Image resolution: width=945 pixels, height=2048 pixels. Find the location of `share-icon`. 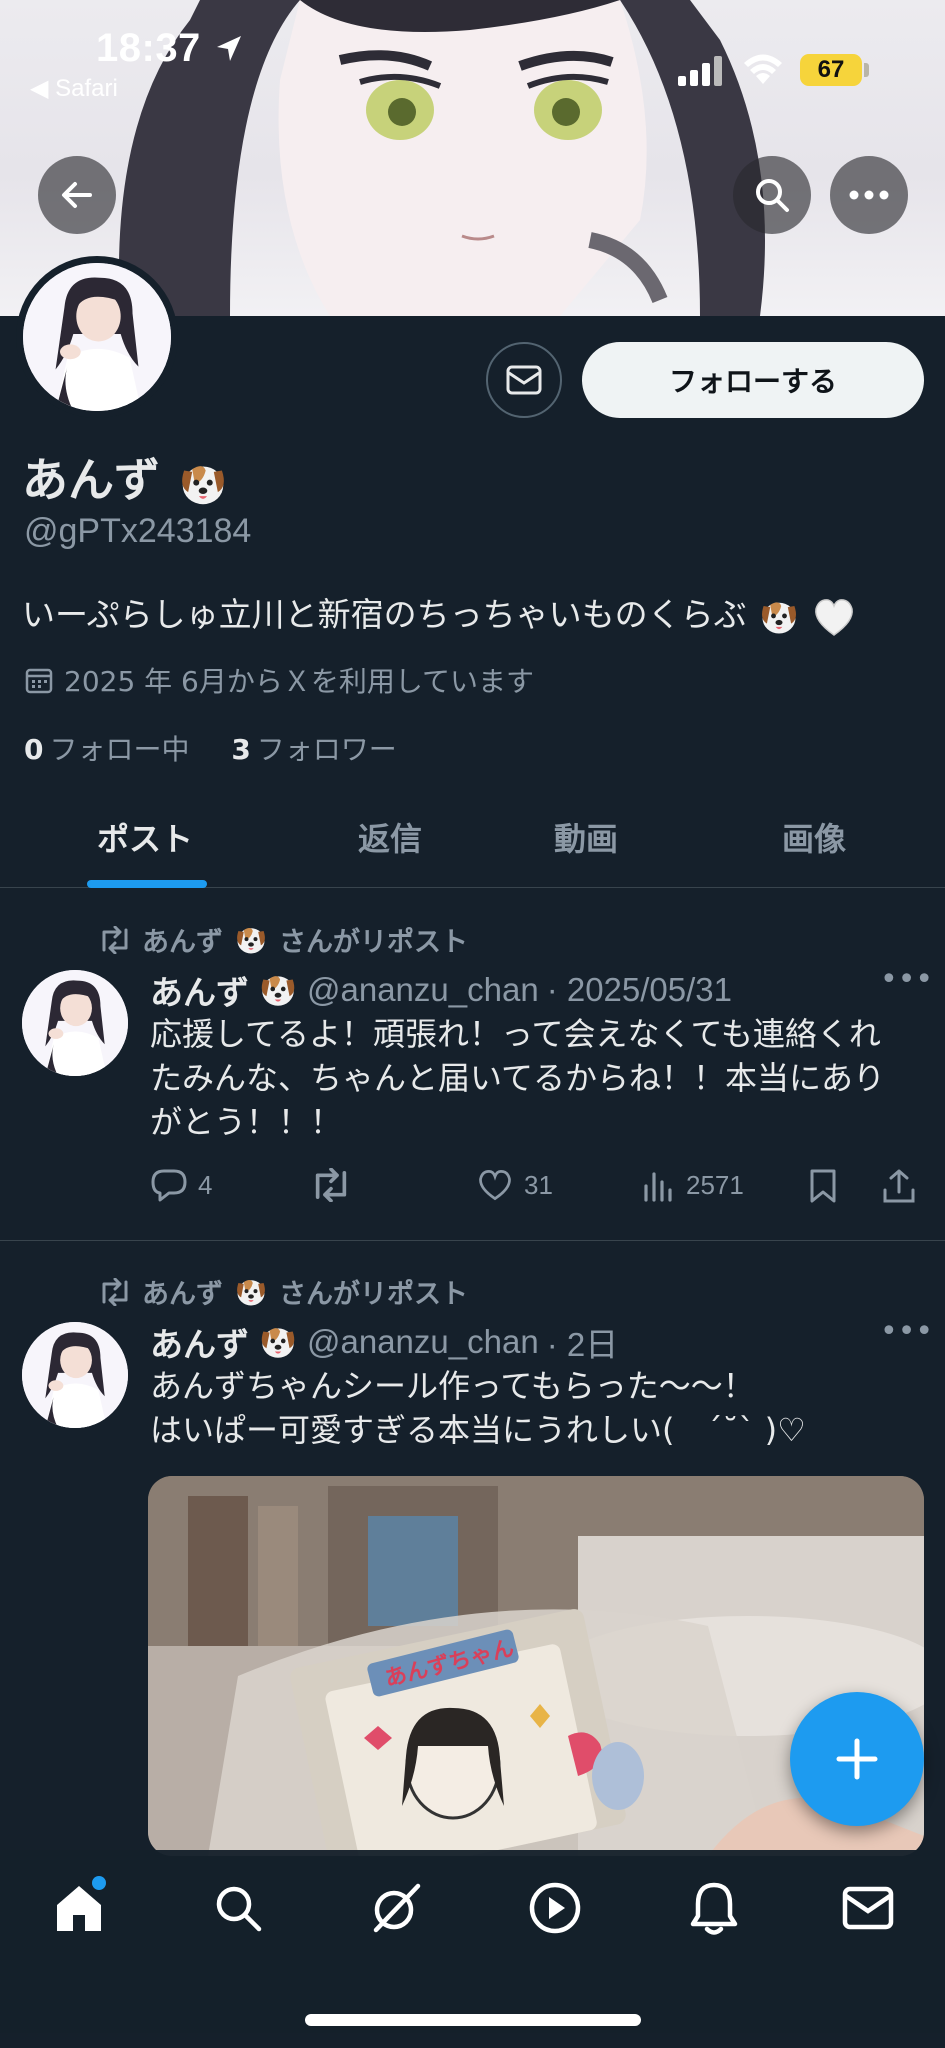

share-icon is located at coordinates (899, 1186).